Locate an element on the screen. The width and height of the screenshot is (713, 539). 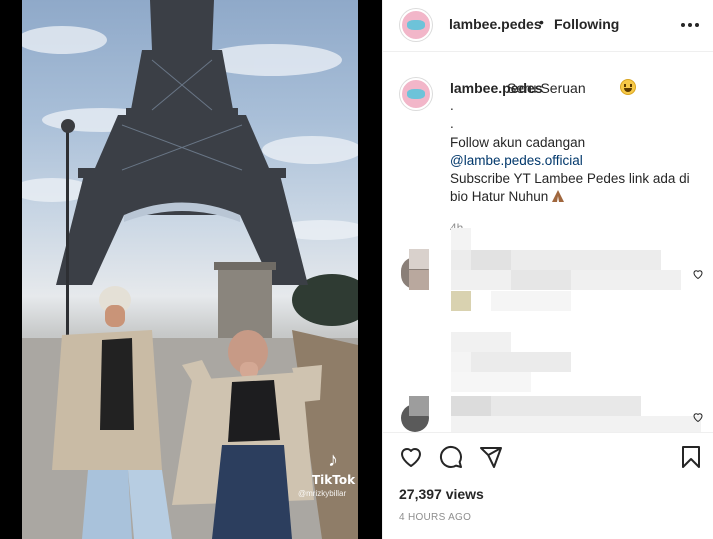
bookmark-icon is located at coordinates (691, 457).